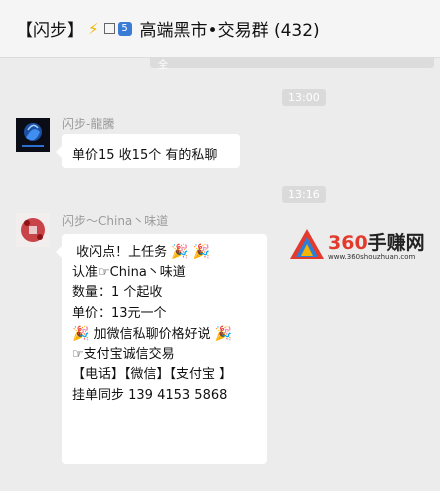  Describe the element at coordinates (124, 28) in the screenshot. I see `number-five-icon: 5` at that location.